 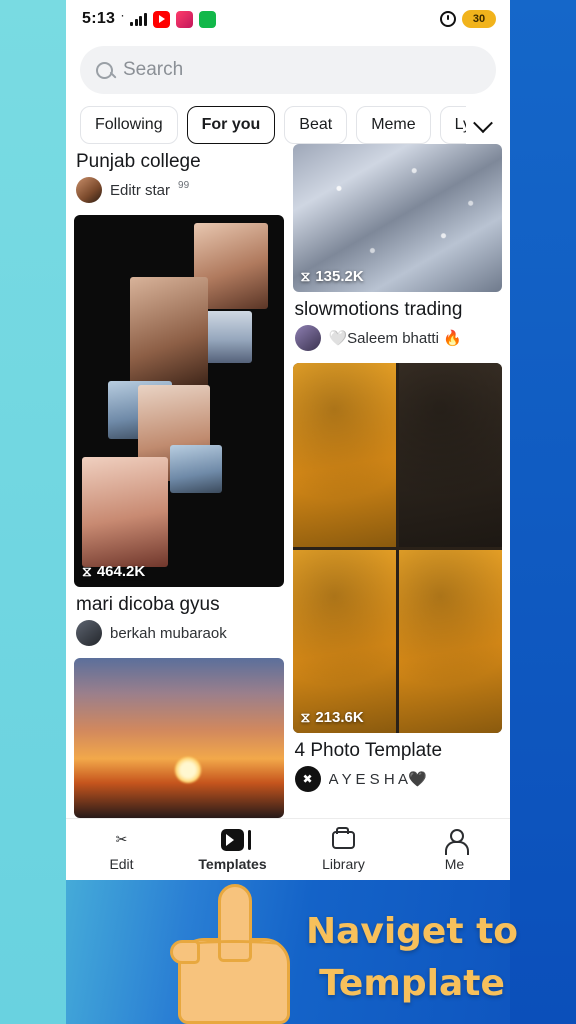 What do you see at coordinates (184, 185) in the screenshot?
I see `author-badge: 99` at bounding box center [184, 185].